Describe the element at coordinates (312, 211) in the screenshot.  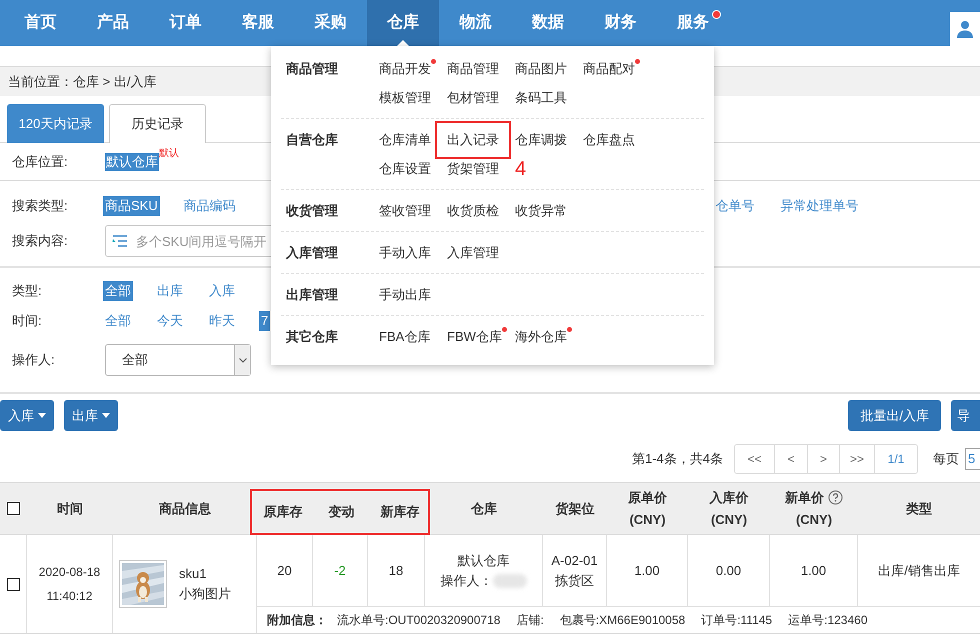
I see `menu-group-label: 收货管理` at that location.